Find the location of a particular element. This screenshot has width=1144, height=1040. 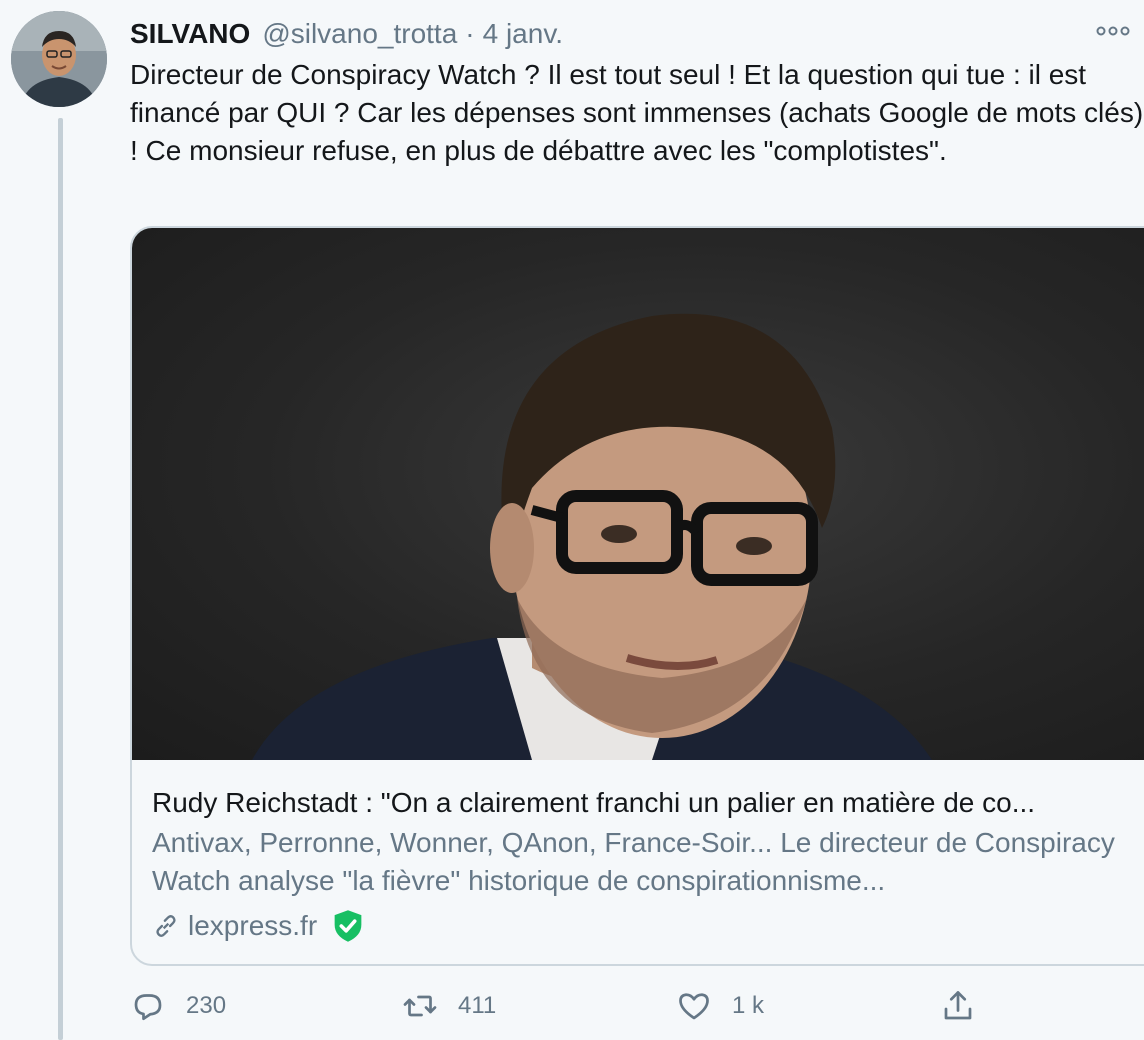

reply-count: 230 is located at coordinates (206, 1005).